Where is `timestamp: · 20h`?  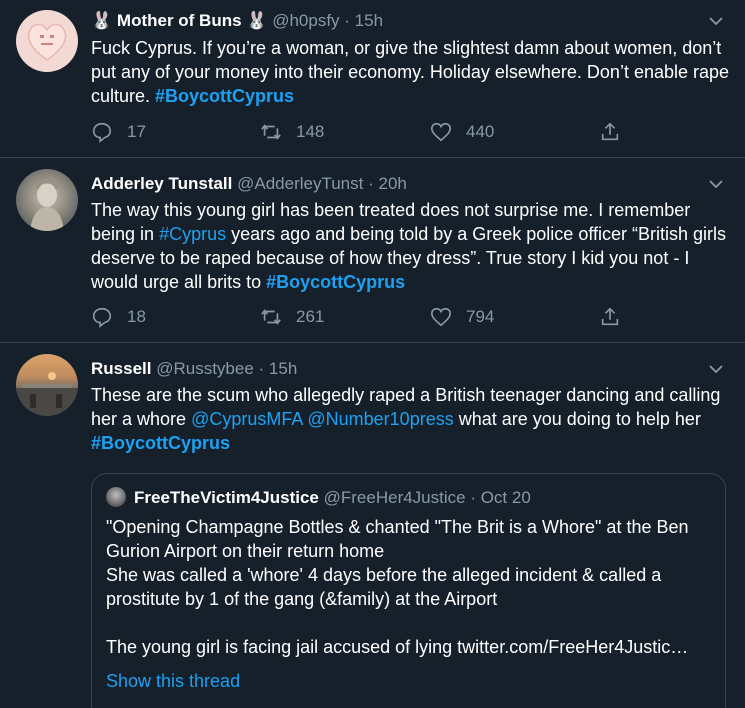 timestamp: · 20h is located at coordinates (387, 183).